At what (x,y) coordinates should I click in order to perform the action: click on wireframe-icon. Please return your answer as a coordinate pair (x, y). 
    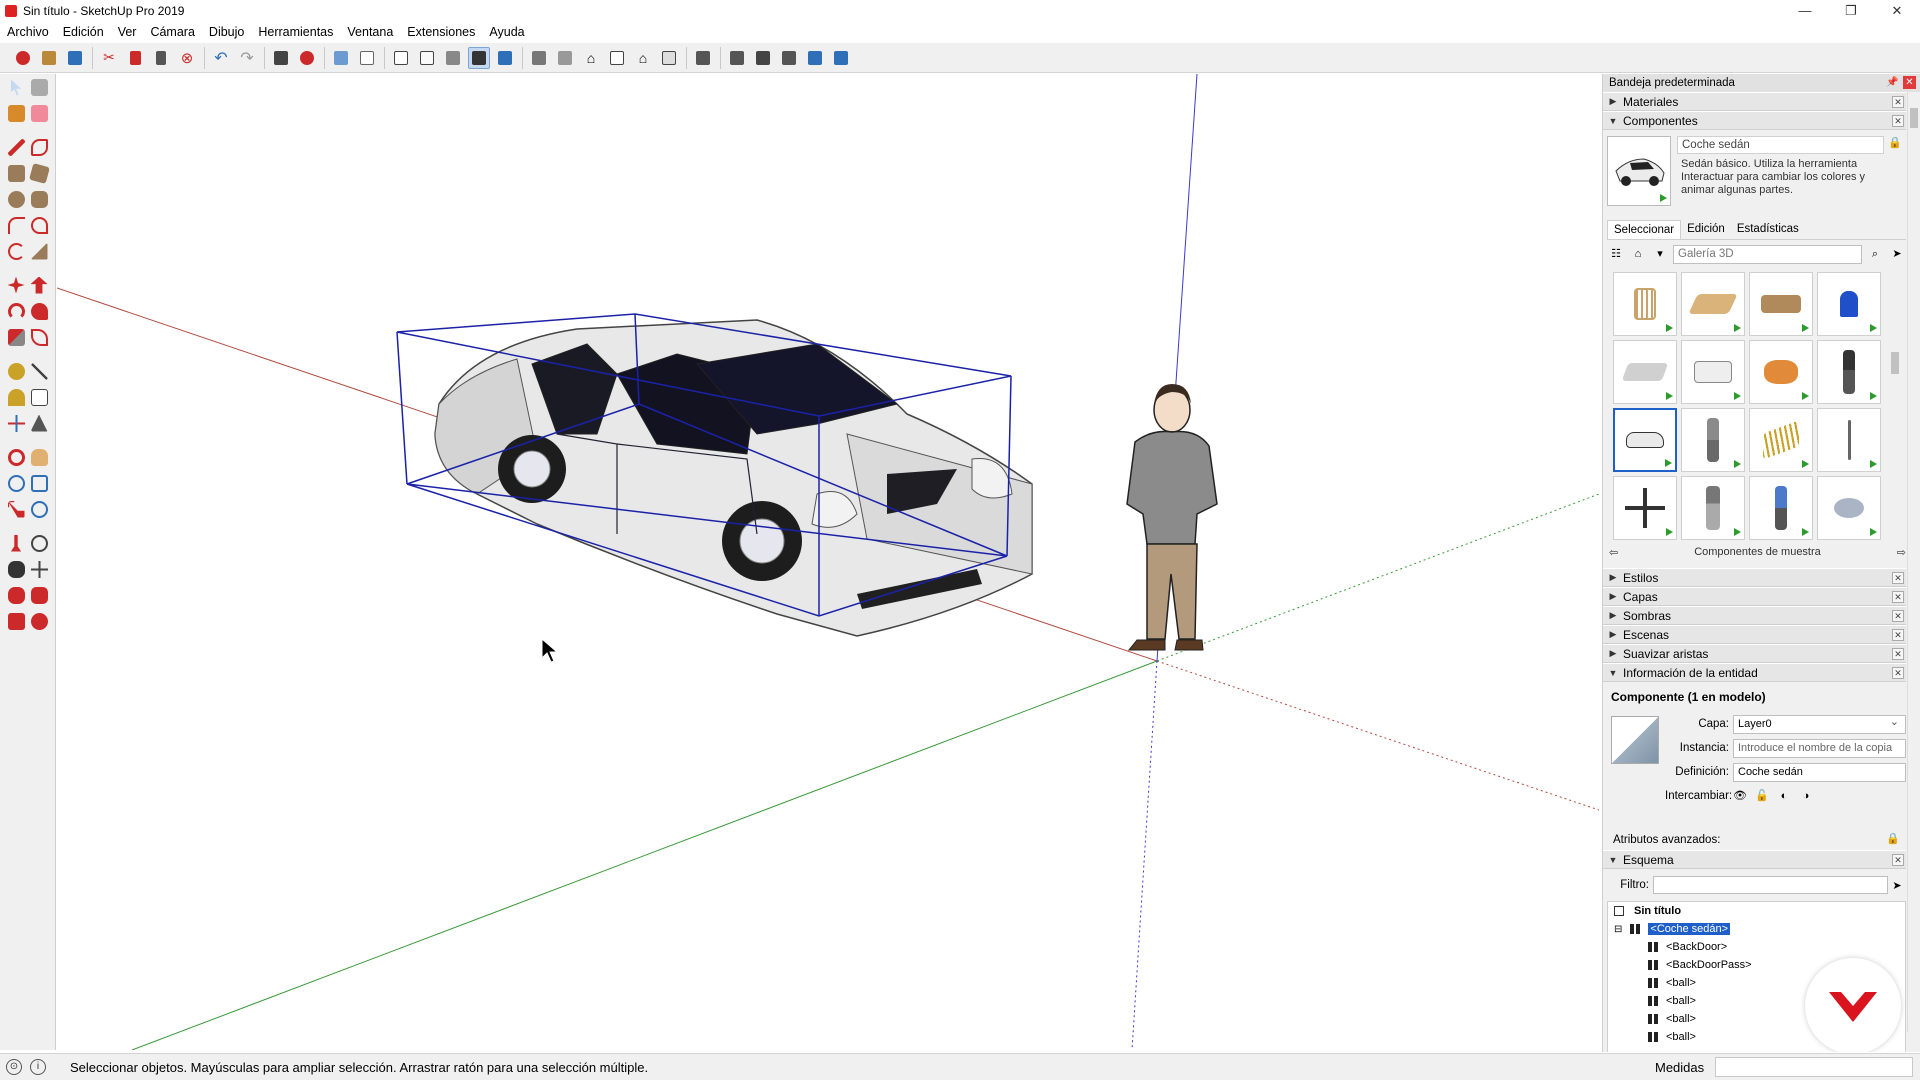
    Looking at the image, I should click on (401, 58).